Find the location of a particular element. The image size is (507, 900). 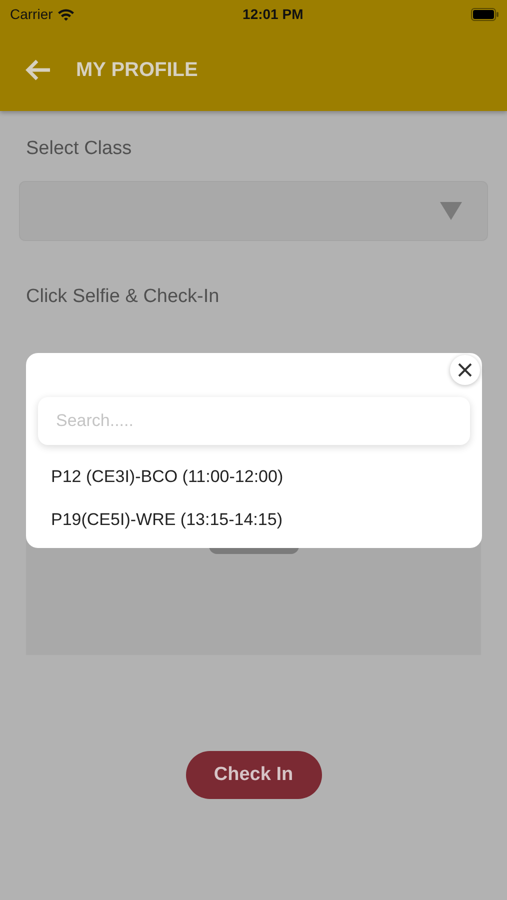

field-label: Click Selfie & Check-In is located at coordinates (122, 297).